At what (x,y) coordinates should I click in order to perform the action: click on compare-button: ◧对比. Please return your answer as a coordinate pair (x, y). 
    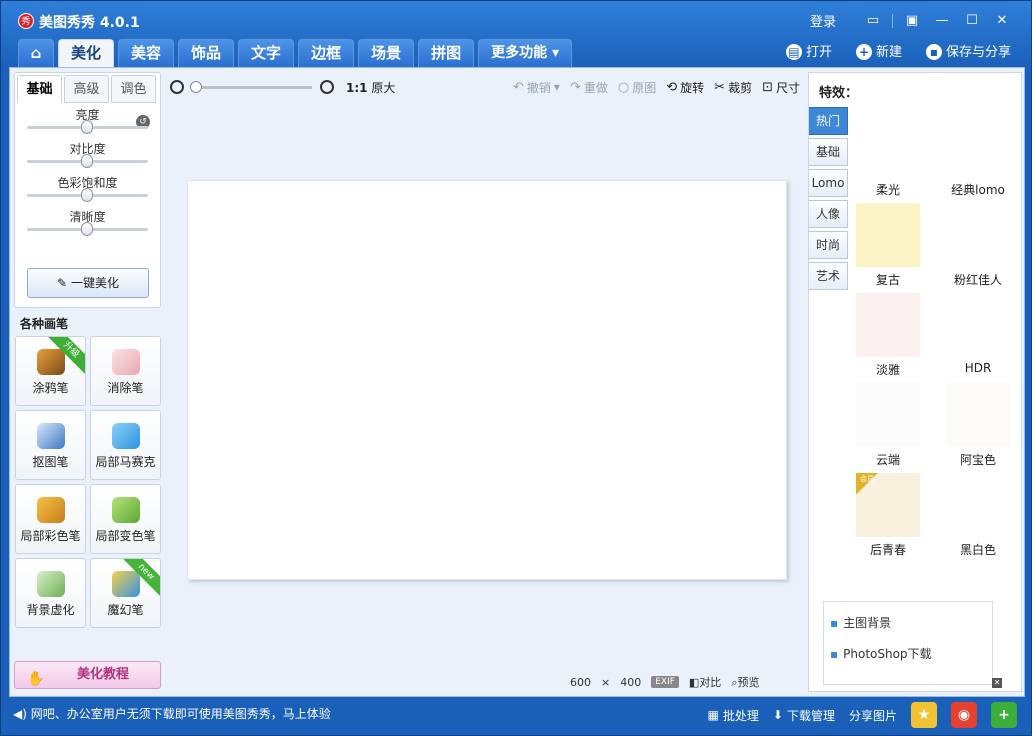
    Looking at the image, I should click on (705, 682).